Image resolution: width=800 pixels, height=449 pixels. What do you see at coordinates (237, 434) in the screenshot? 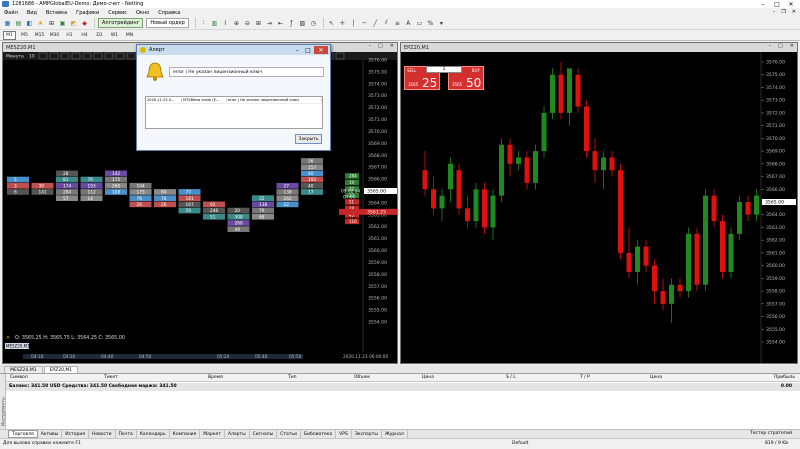
I see `terminal-tab-alerts: Алерты` at bounding box center [237, 434].